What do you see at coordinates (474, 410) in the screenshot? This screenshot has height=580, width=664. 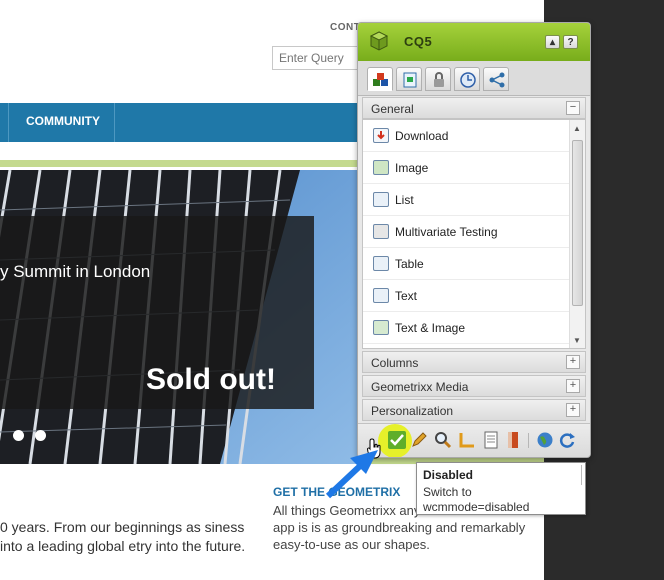 I see `group-personalization-header: Personalization +` at bounding box center [474, 410].